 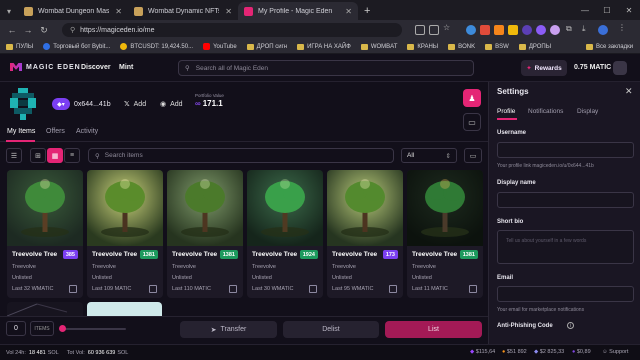 What do you see at coordinates (126, 67) in the screenshot?
I see `nav-mint: Mint` at bounding box center [126, 67].